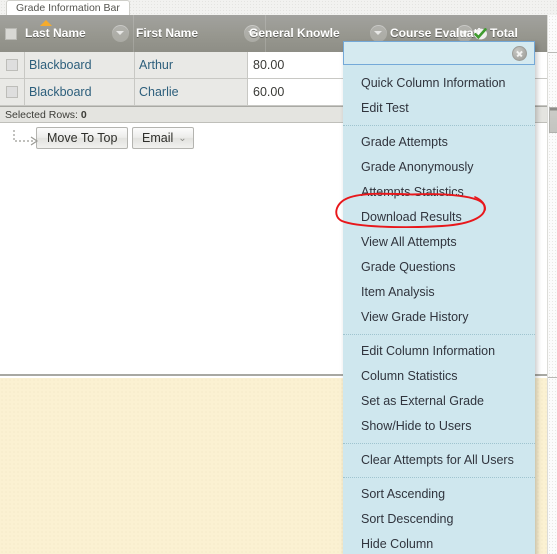  What do you see at coordinates (82, 138) in the screenshot?
I see `move-to-top-button: Move To Top` at bounding box center [82, 138].